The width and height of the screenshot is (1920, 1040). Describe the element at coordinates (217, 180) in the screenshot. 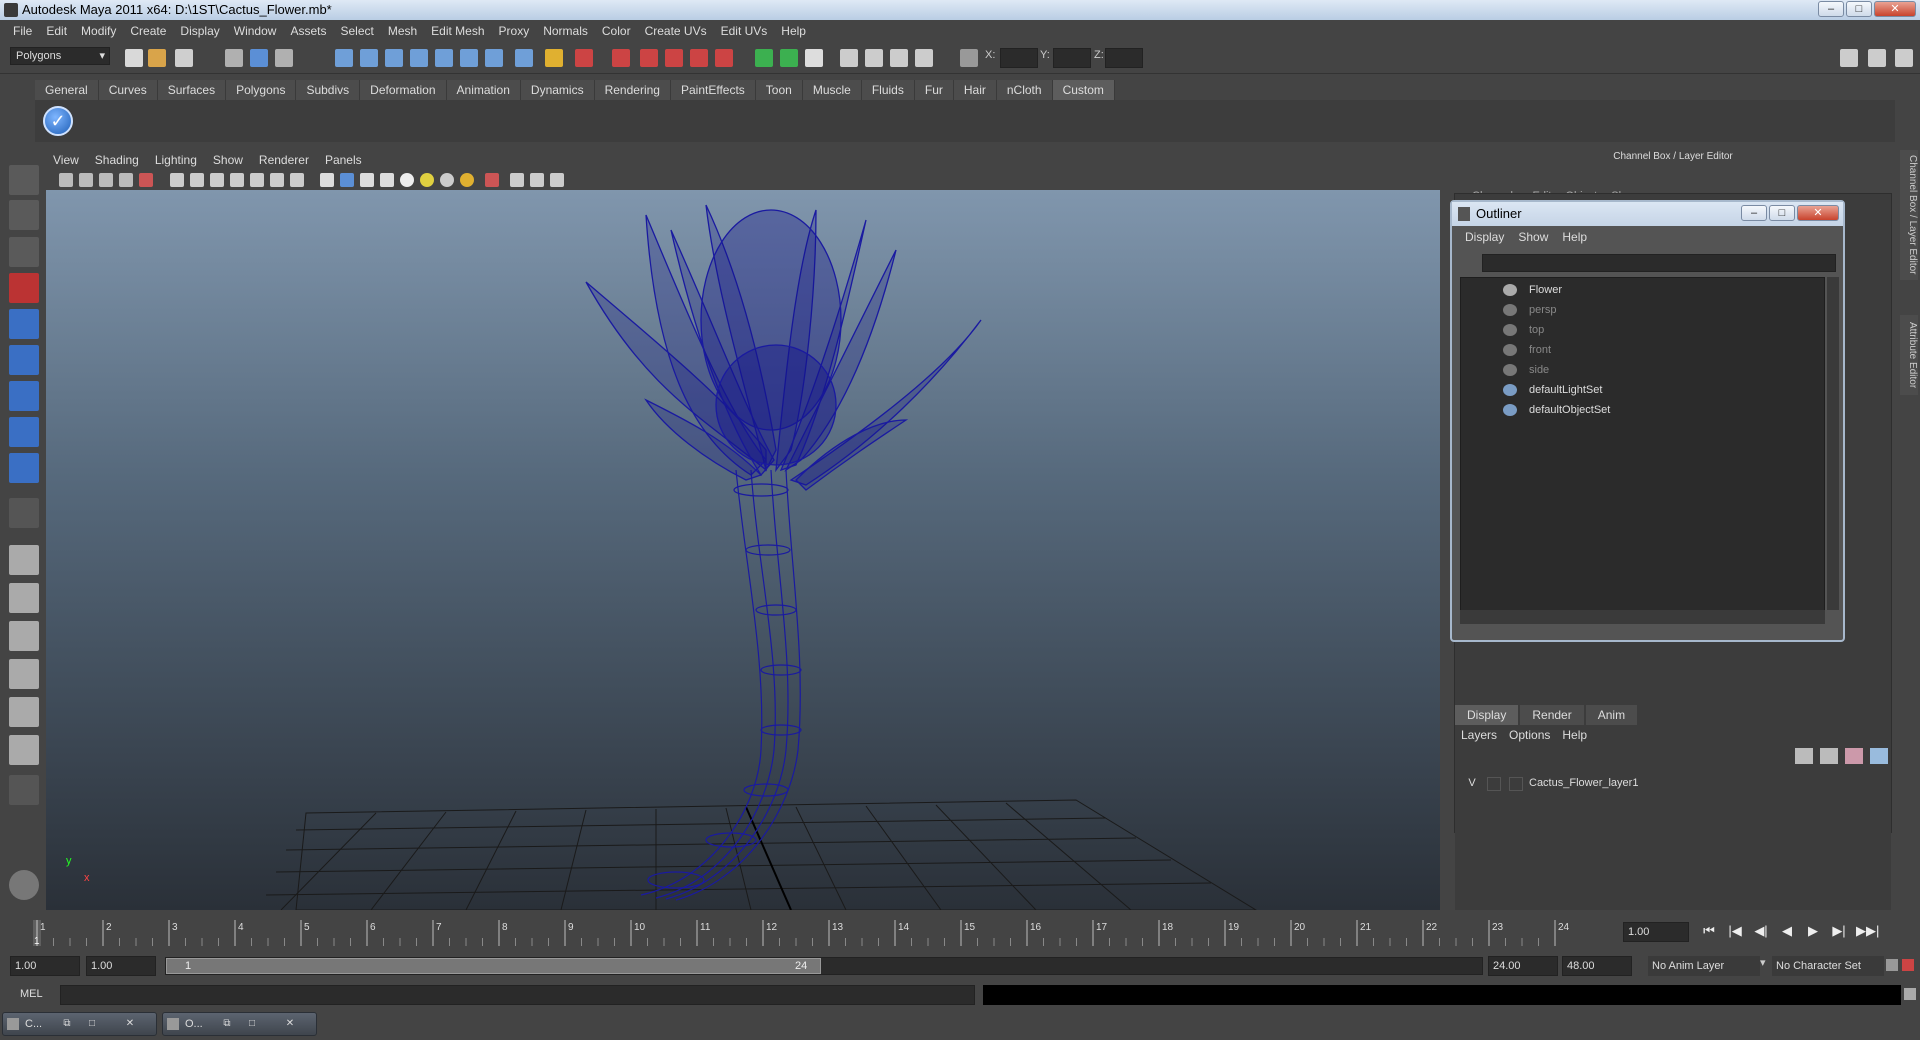

I see `resolution-gate-icon` at that location.